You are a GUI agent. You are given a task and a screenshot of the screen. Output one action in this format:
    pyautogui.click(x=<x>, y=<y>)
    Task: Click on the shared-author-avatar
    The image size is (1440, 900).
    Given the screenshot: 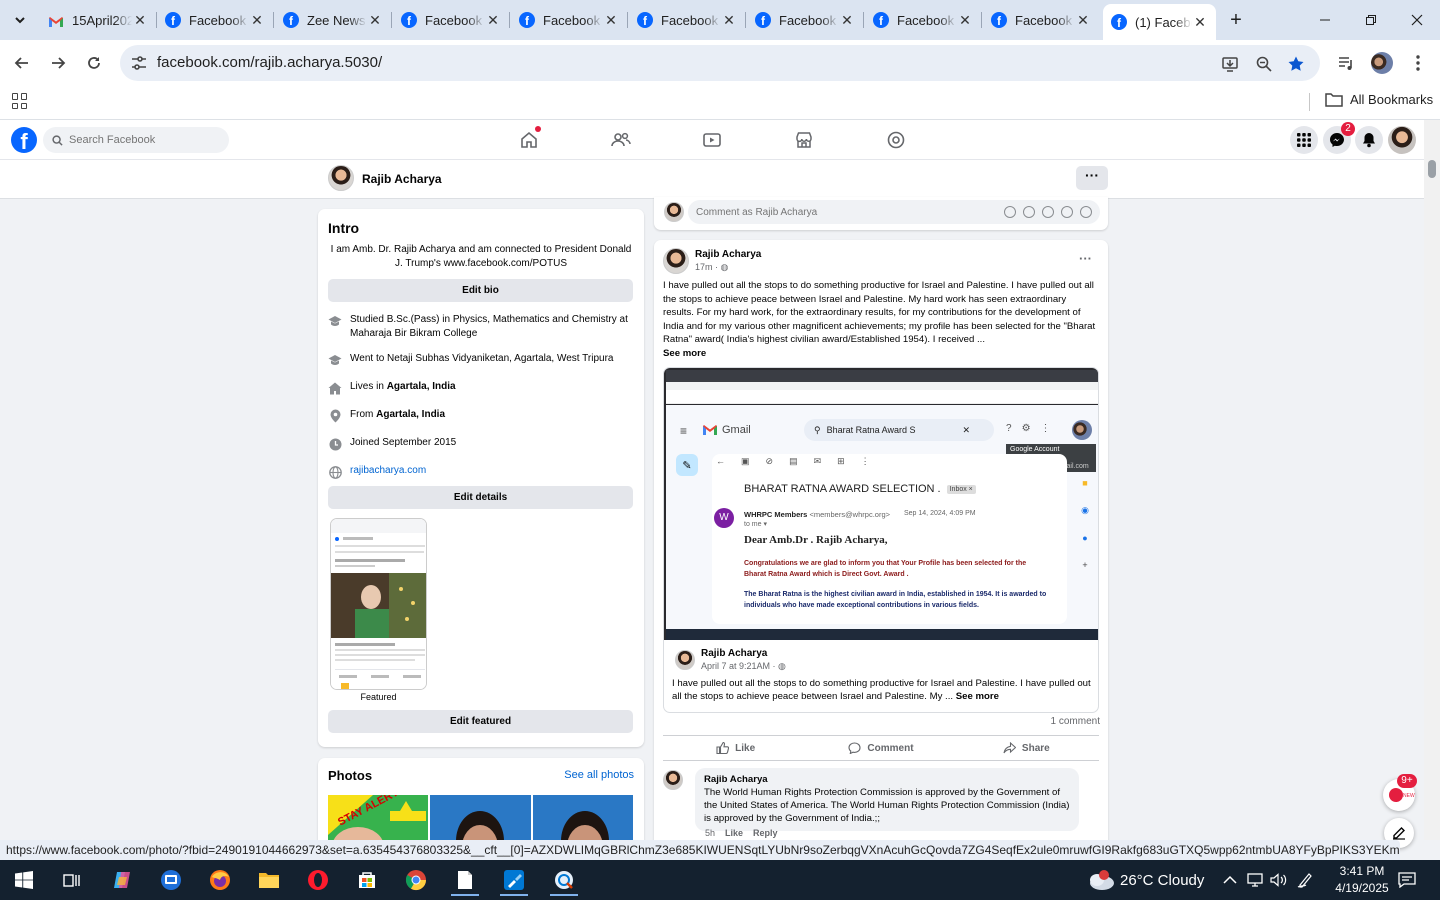 What is the action you would take?
    pyautogui.click(x=685, y=660)
    